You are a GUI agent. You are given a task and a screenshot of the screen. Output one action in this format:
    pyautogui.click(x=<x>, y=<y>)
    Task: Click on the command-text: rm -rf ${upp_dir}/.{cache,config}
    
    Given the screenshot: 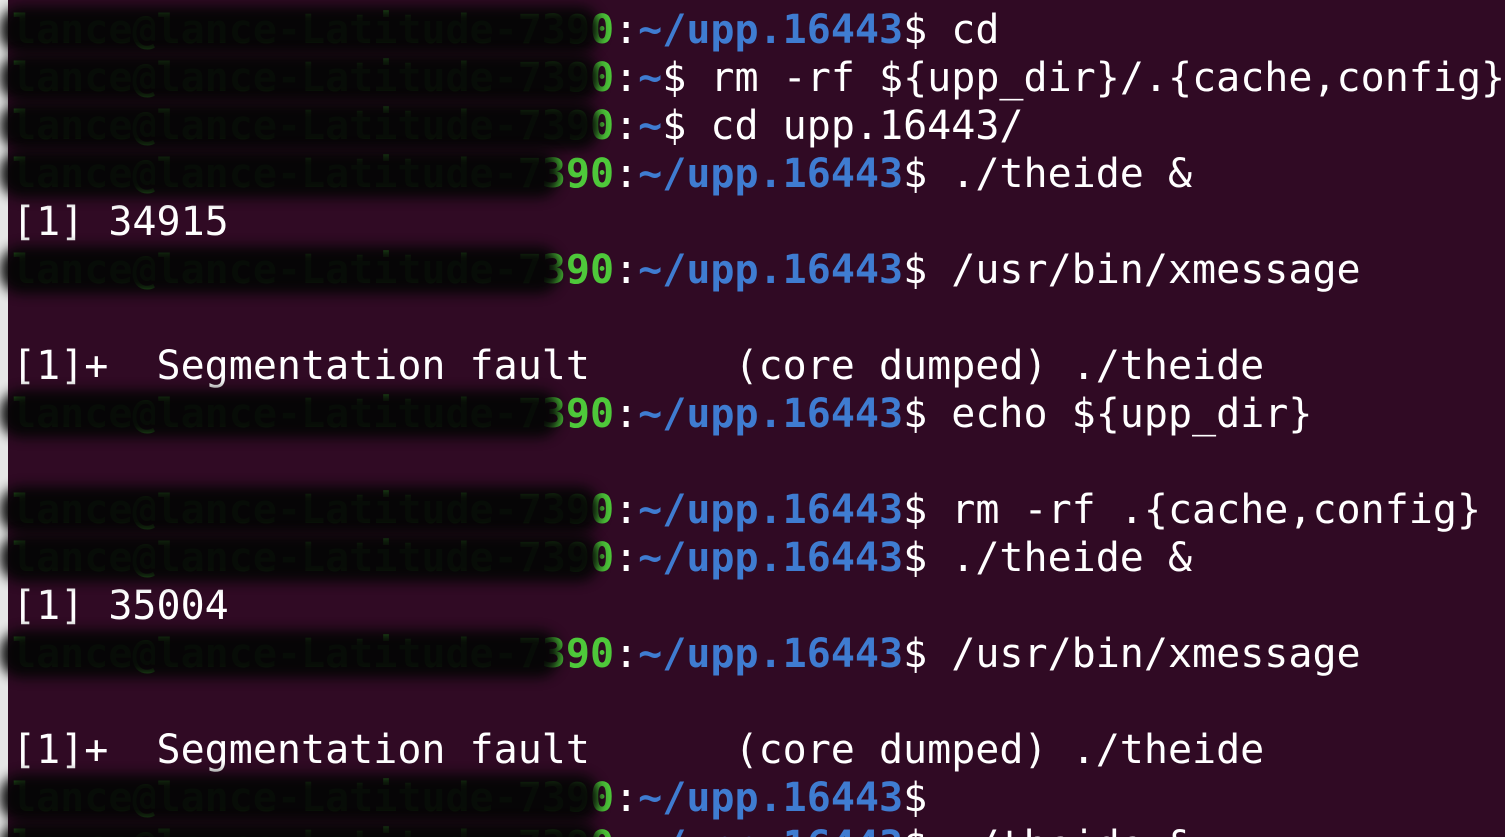 What is the action you would take?
    pyautogui.click(x=1107, y=78)
    